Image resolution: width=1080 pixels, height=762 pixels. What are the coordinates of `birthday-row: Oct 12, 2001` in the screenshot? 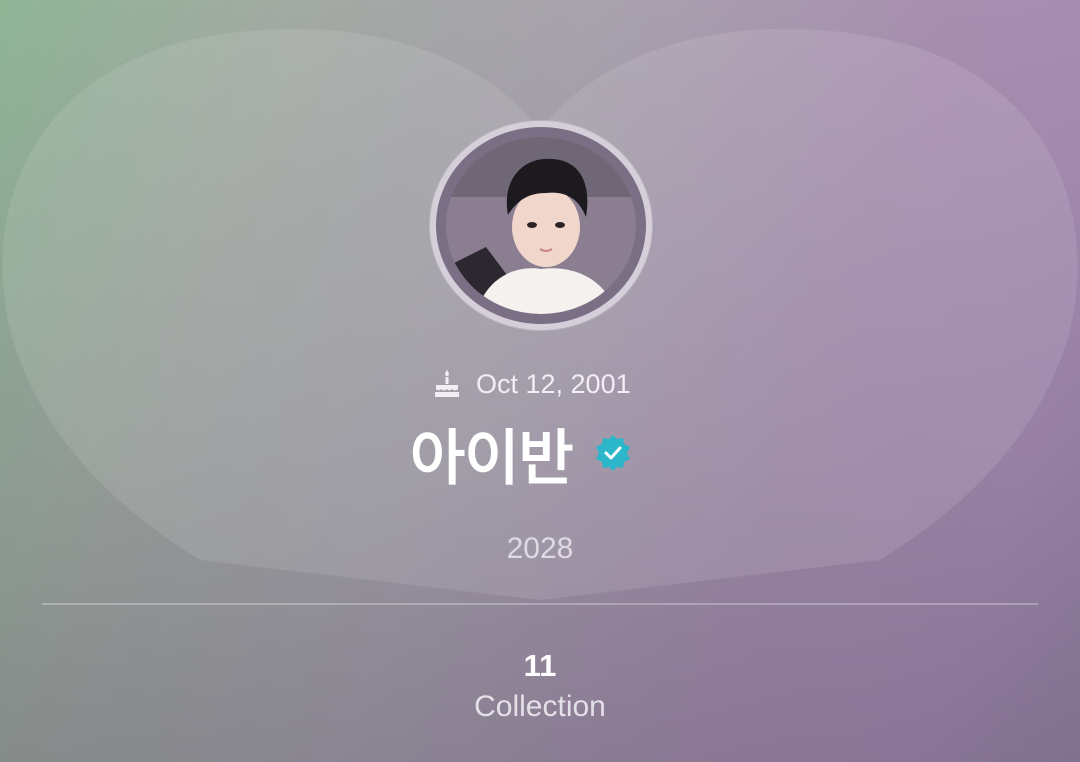 It's located at (545, 384).